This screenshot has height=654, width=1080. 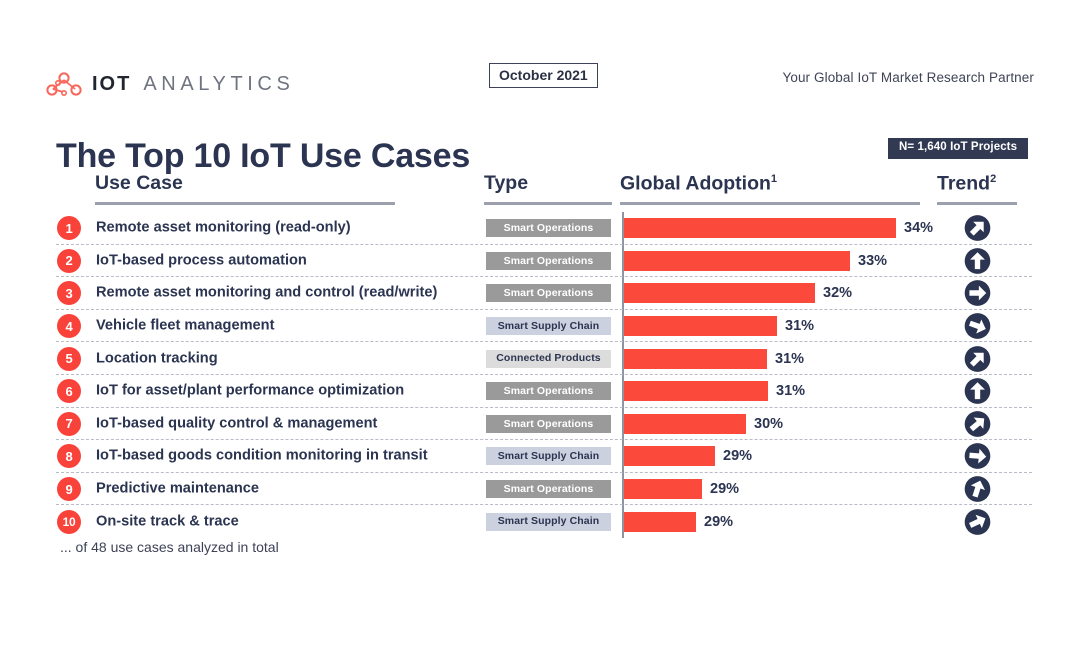 What do you see at coordinates (64, 84) in the screenshot?
I see `network-nodes-icon` at bounding box center [64, 84].